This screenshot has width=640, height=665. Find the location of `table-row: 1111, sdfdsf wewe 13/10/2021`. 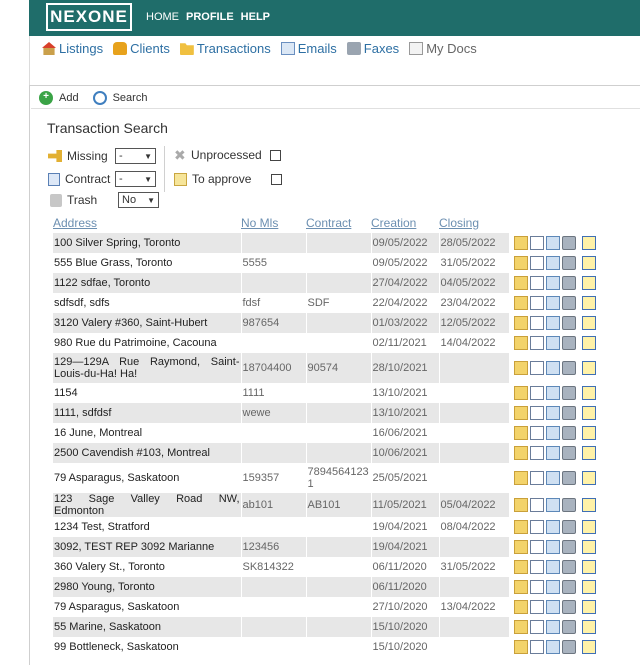

table-row: 1111, sdfdsf wewe 13/10/2021 is located at coordinates (329, 413).